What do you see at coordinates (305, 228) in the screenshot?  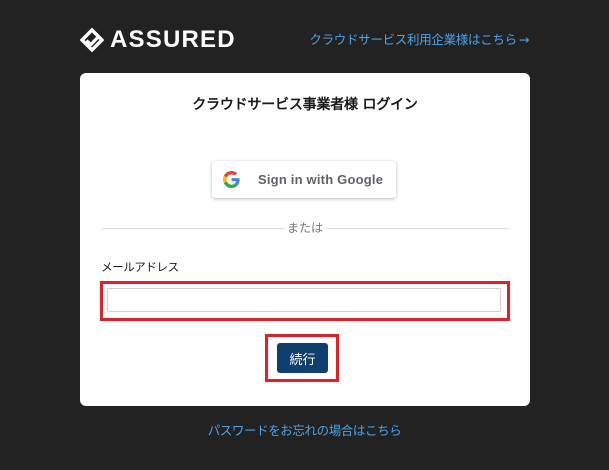 I see `or-divider: または` at bounding box center [305, 228].